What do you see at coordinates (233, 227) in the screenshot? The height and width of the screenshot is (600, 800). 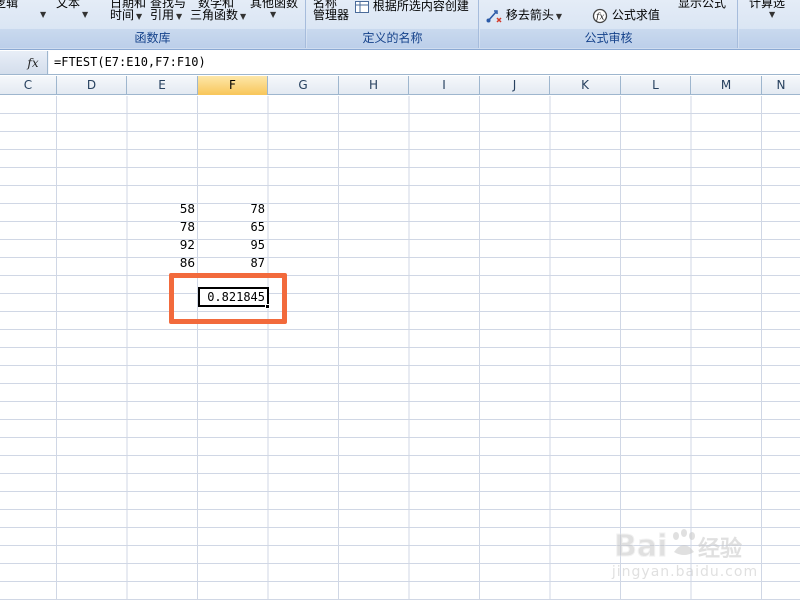 I see `cell-f8: 65` at bounding box center [233, 227].